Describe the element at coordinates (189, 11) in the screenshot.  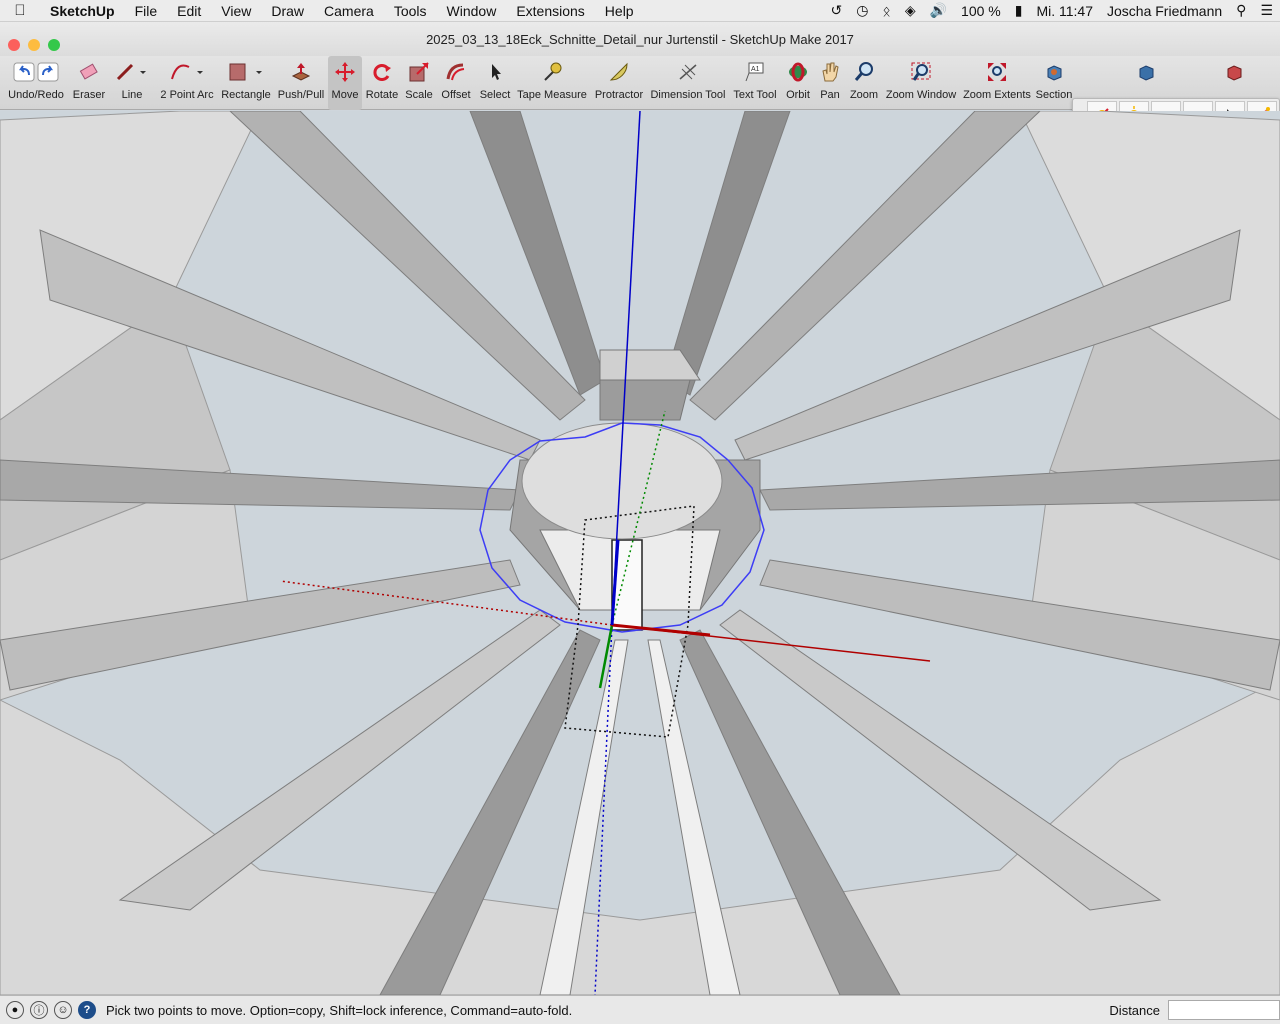
I see `menu-edit: Edit` at that location.